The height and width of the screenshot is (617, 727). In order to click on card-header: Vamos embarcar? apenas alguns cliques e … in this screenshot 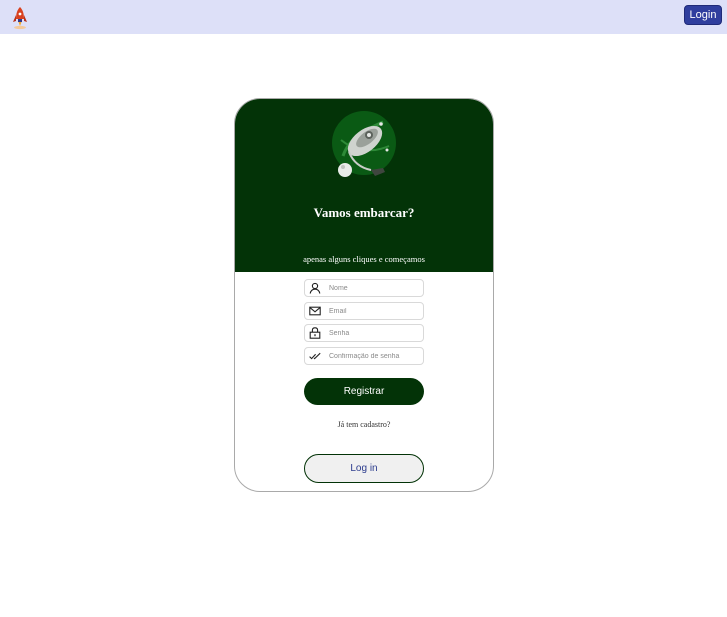, I will do `click(364, 185)`.